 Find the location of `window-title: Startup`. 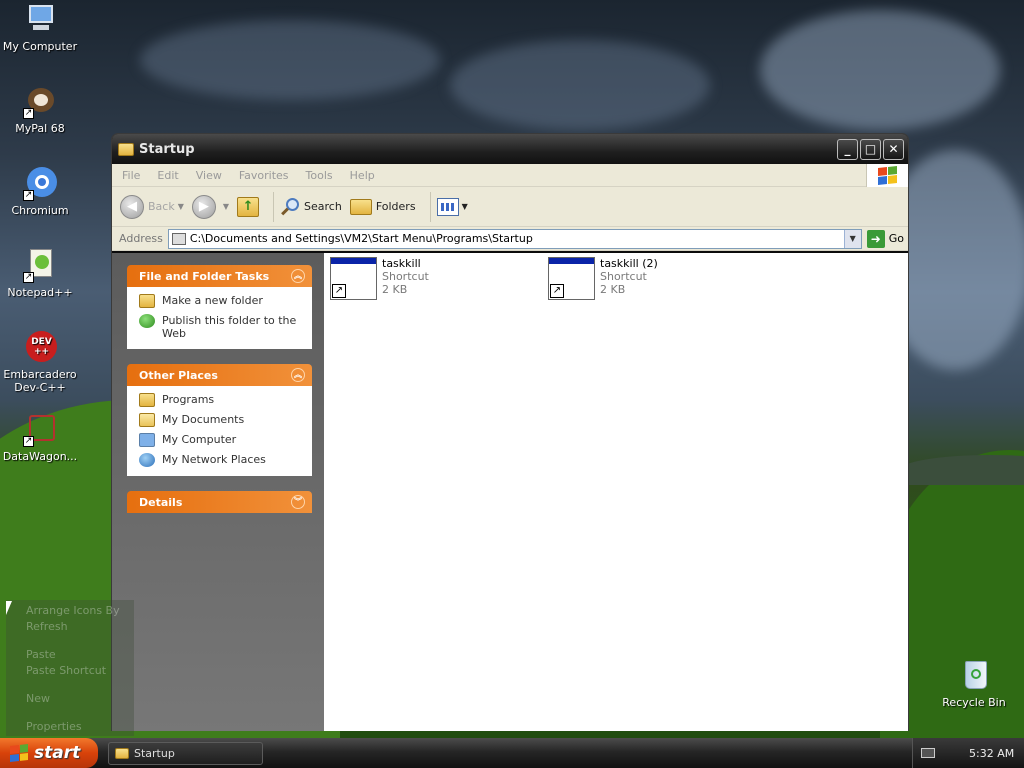

window-title: Startup is located at coordinates (167, 149).